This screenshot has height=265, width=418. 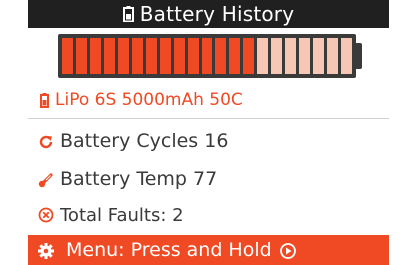 I want to click on battery-segments, so click(x=207, y=56).